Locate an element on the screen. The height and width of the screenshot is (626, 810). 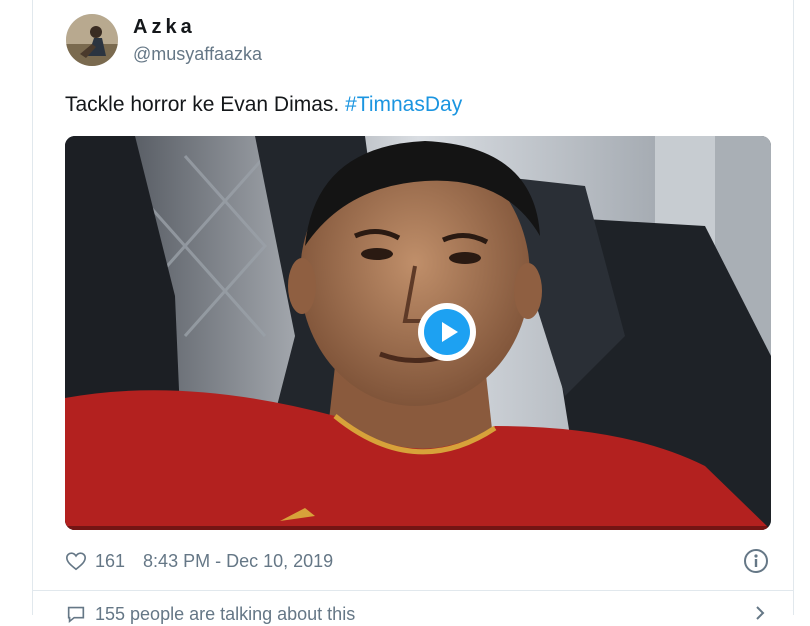
heart-outline-icon is located at coordinates (76, 561).